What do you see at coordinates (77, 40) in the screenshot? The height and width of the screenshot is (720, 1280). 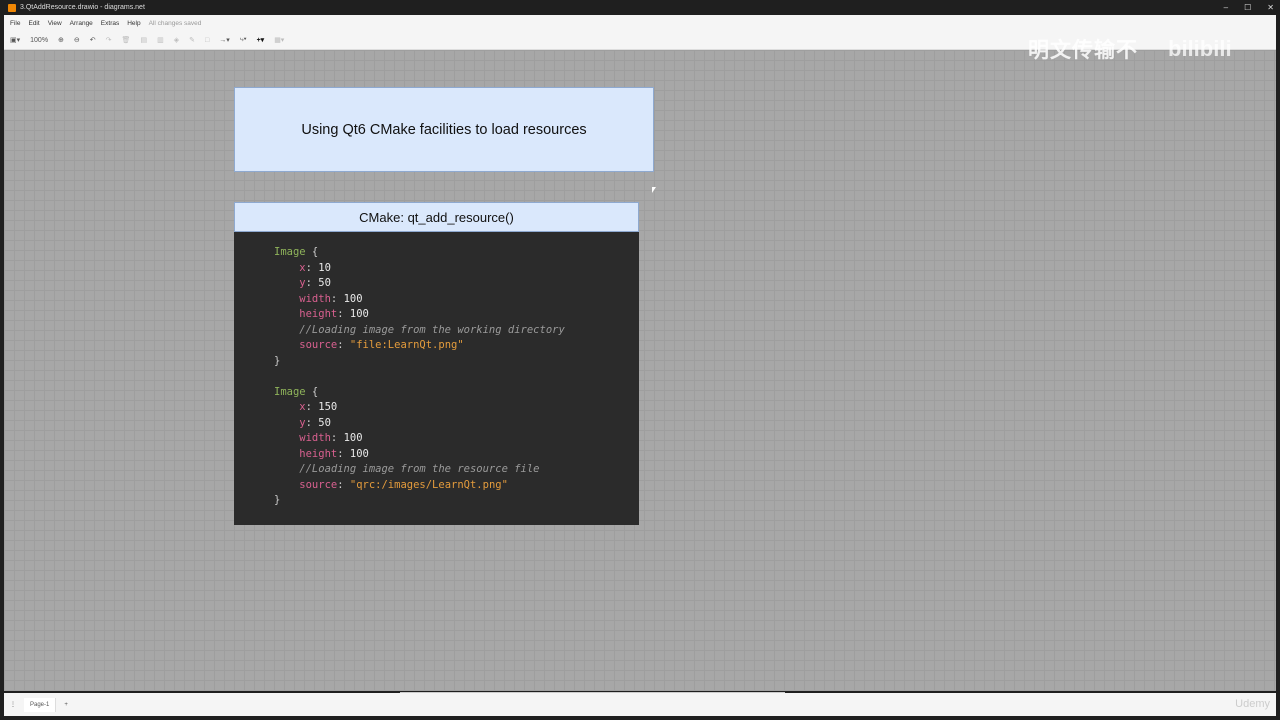 I see `zoom-out-icon: ⊖` at bounding box center [77, 40].